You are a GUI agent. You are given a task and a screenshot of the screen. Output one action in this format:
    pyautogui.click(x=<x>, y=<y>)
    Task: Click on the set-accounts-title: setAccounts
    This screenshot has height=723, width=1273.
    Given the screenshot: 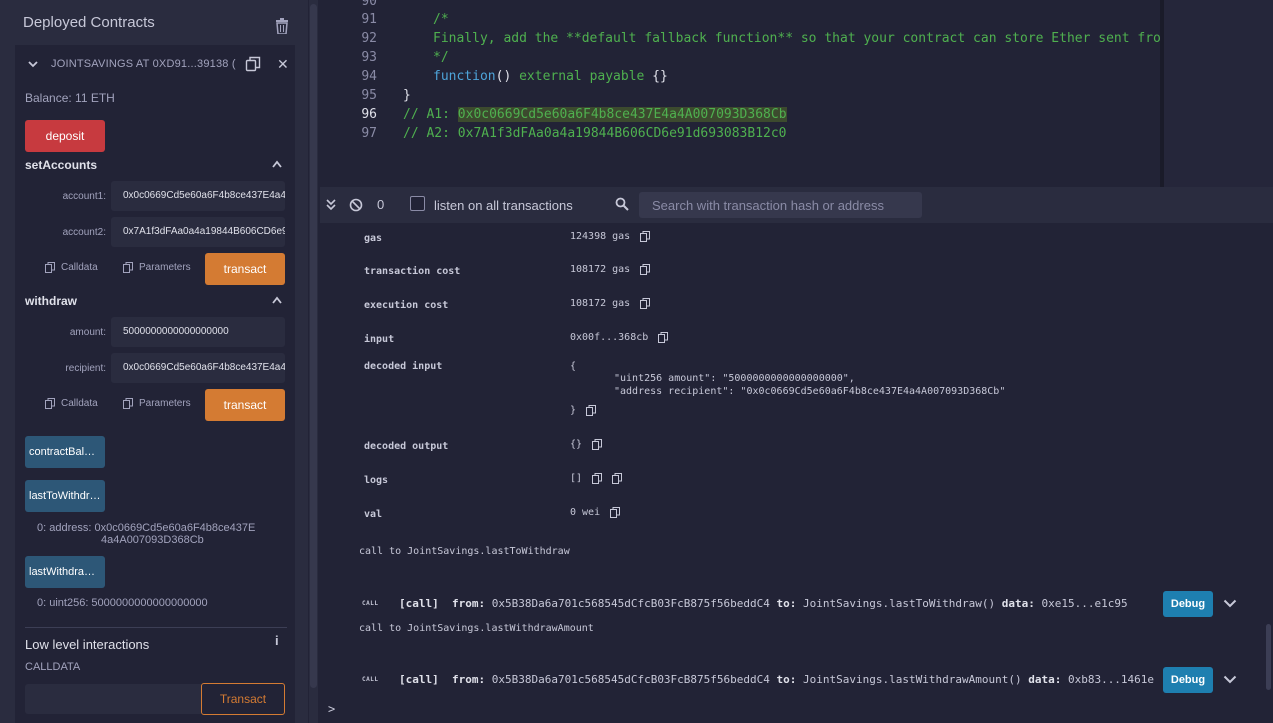 What is the action you would take?
    pyautogui.click(x=61, y=165)
    